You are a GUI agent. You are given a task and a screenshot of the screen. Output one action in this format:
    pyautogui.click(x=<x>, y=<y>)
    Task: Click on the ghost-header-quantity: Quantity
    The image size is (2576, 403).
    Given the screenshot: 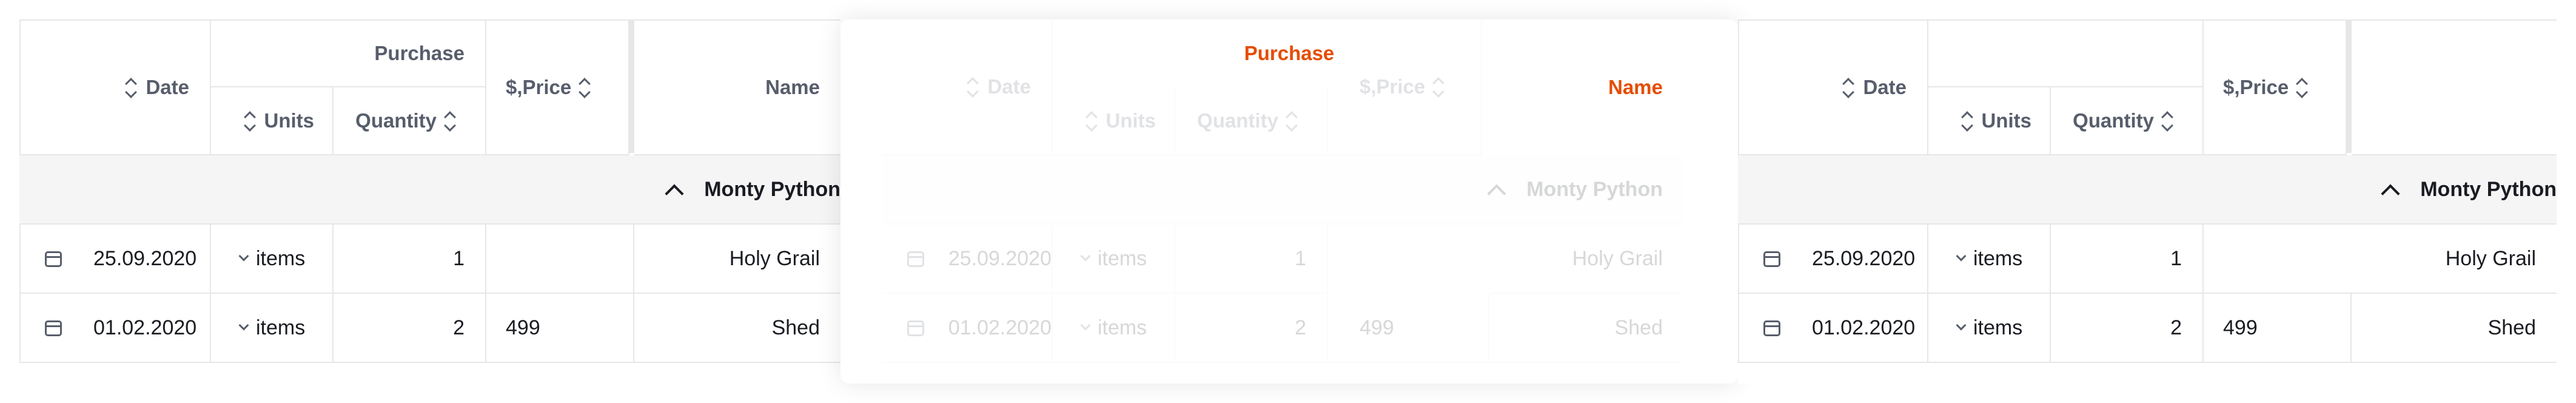 What is the action you would take?
    pyautogui.click(x=1251, y=121)
    